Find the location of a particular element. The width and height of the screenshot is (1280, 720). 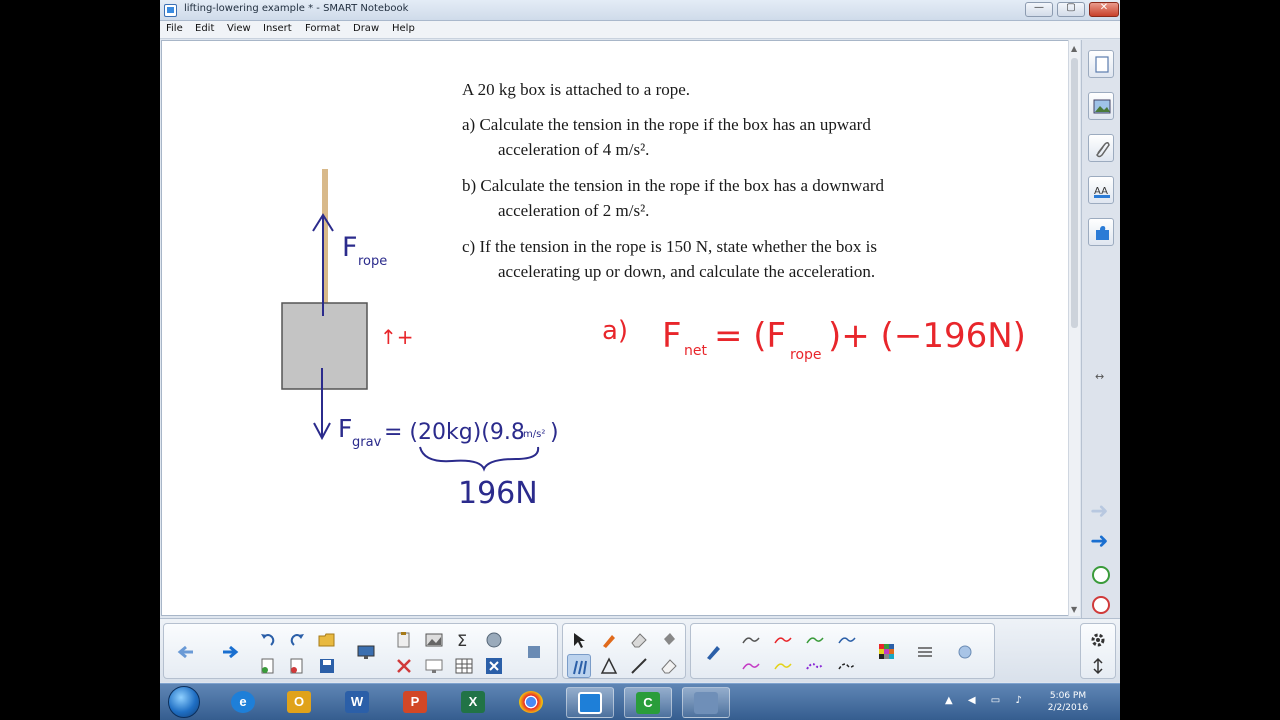

attachments-tab is located at coordinates (1101, 148).